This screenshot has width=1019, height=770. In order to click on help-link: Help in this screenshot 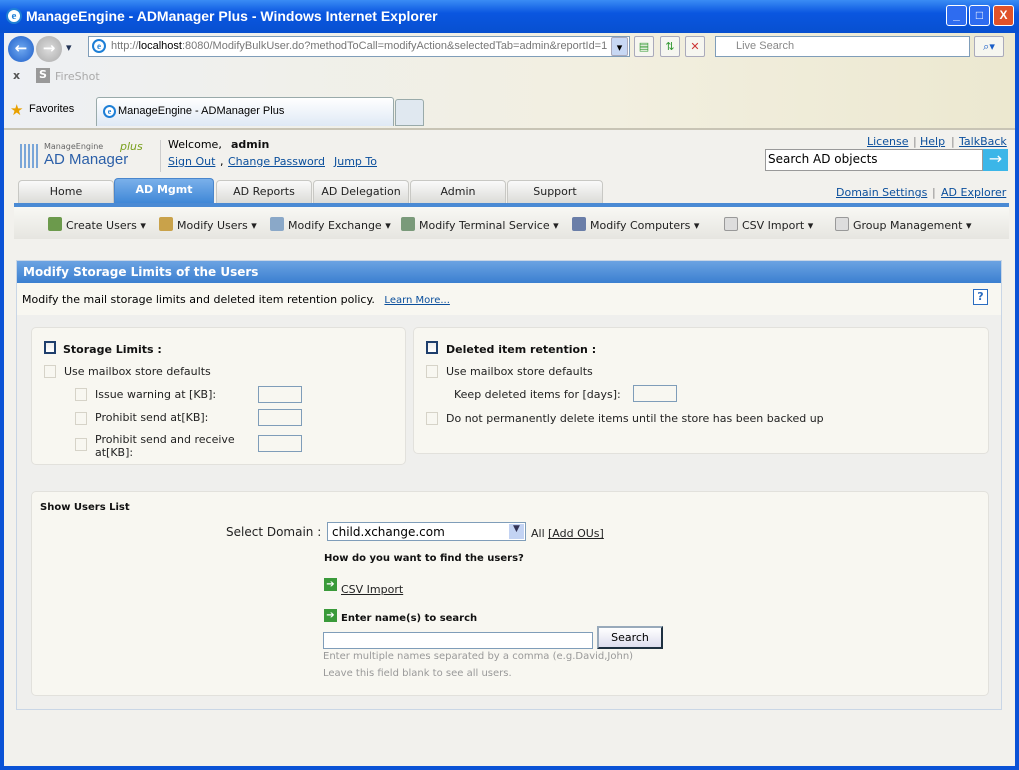, I will do `click(932, 141)`.